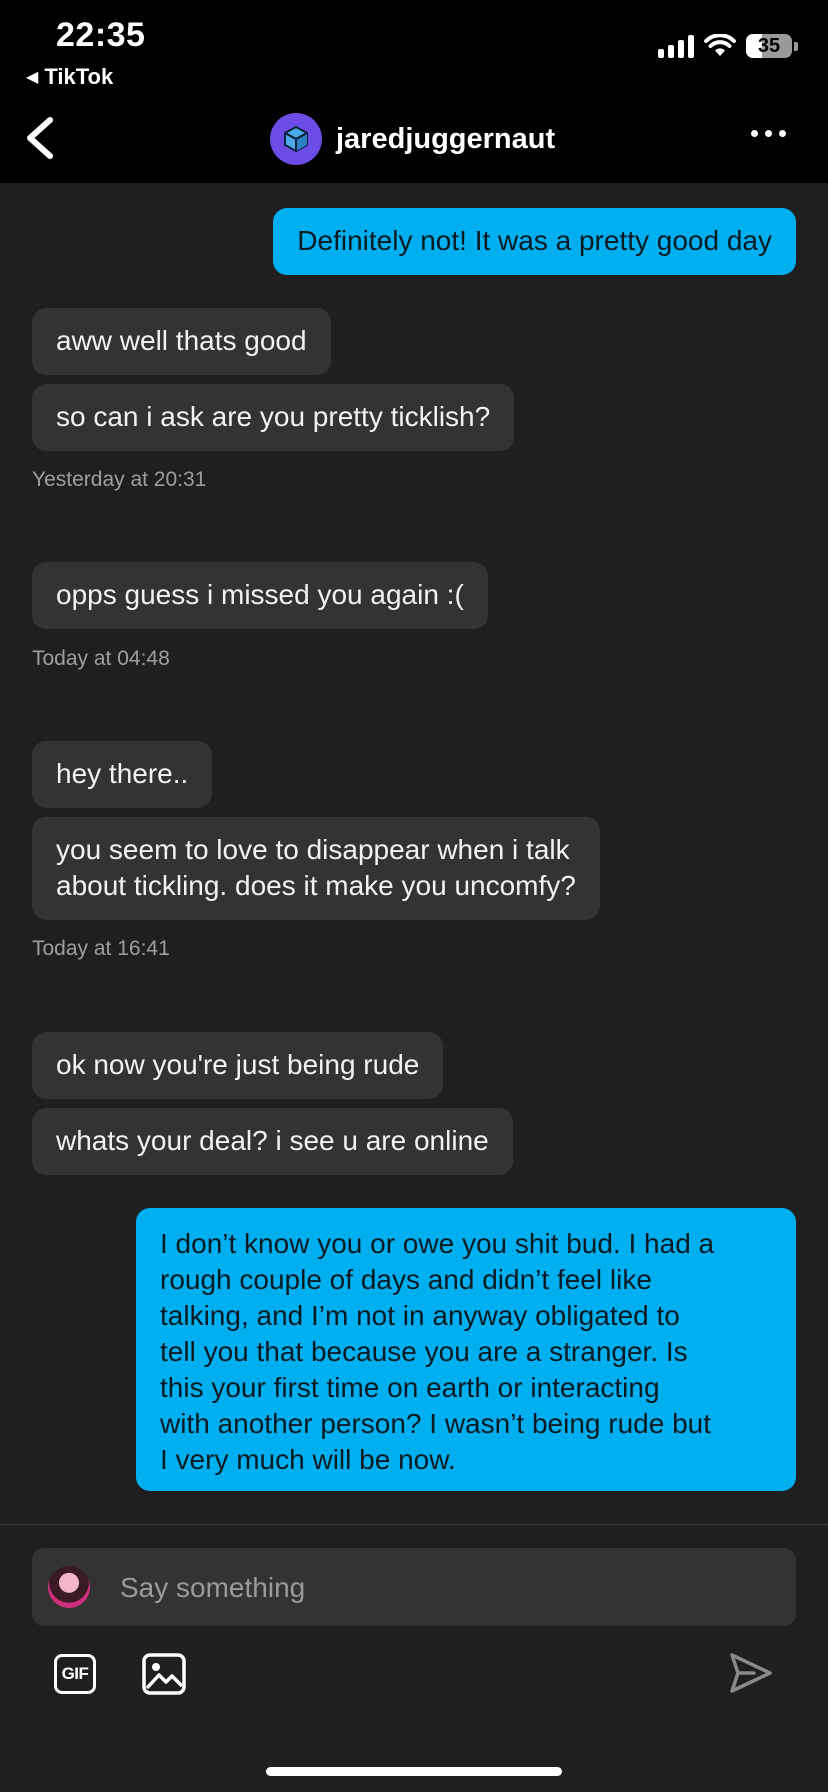  Describe the element at coordinates (75, 1674) in the screenshot. I see `gif-icon: GIF` at that location.